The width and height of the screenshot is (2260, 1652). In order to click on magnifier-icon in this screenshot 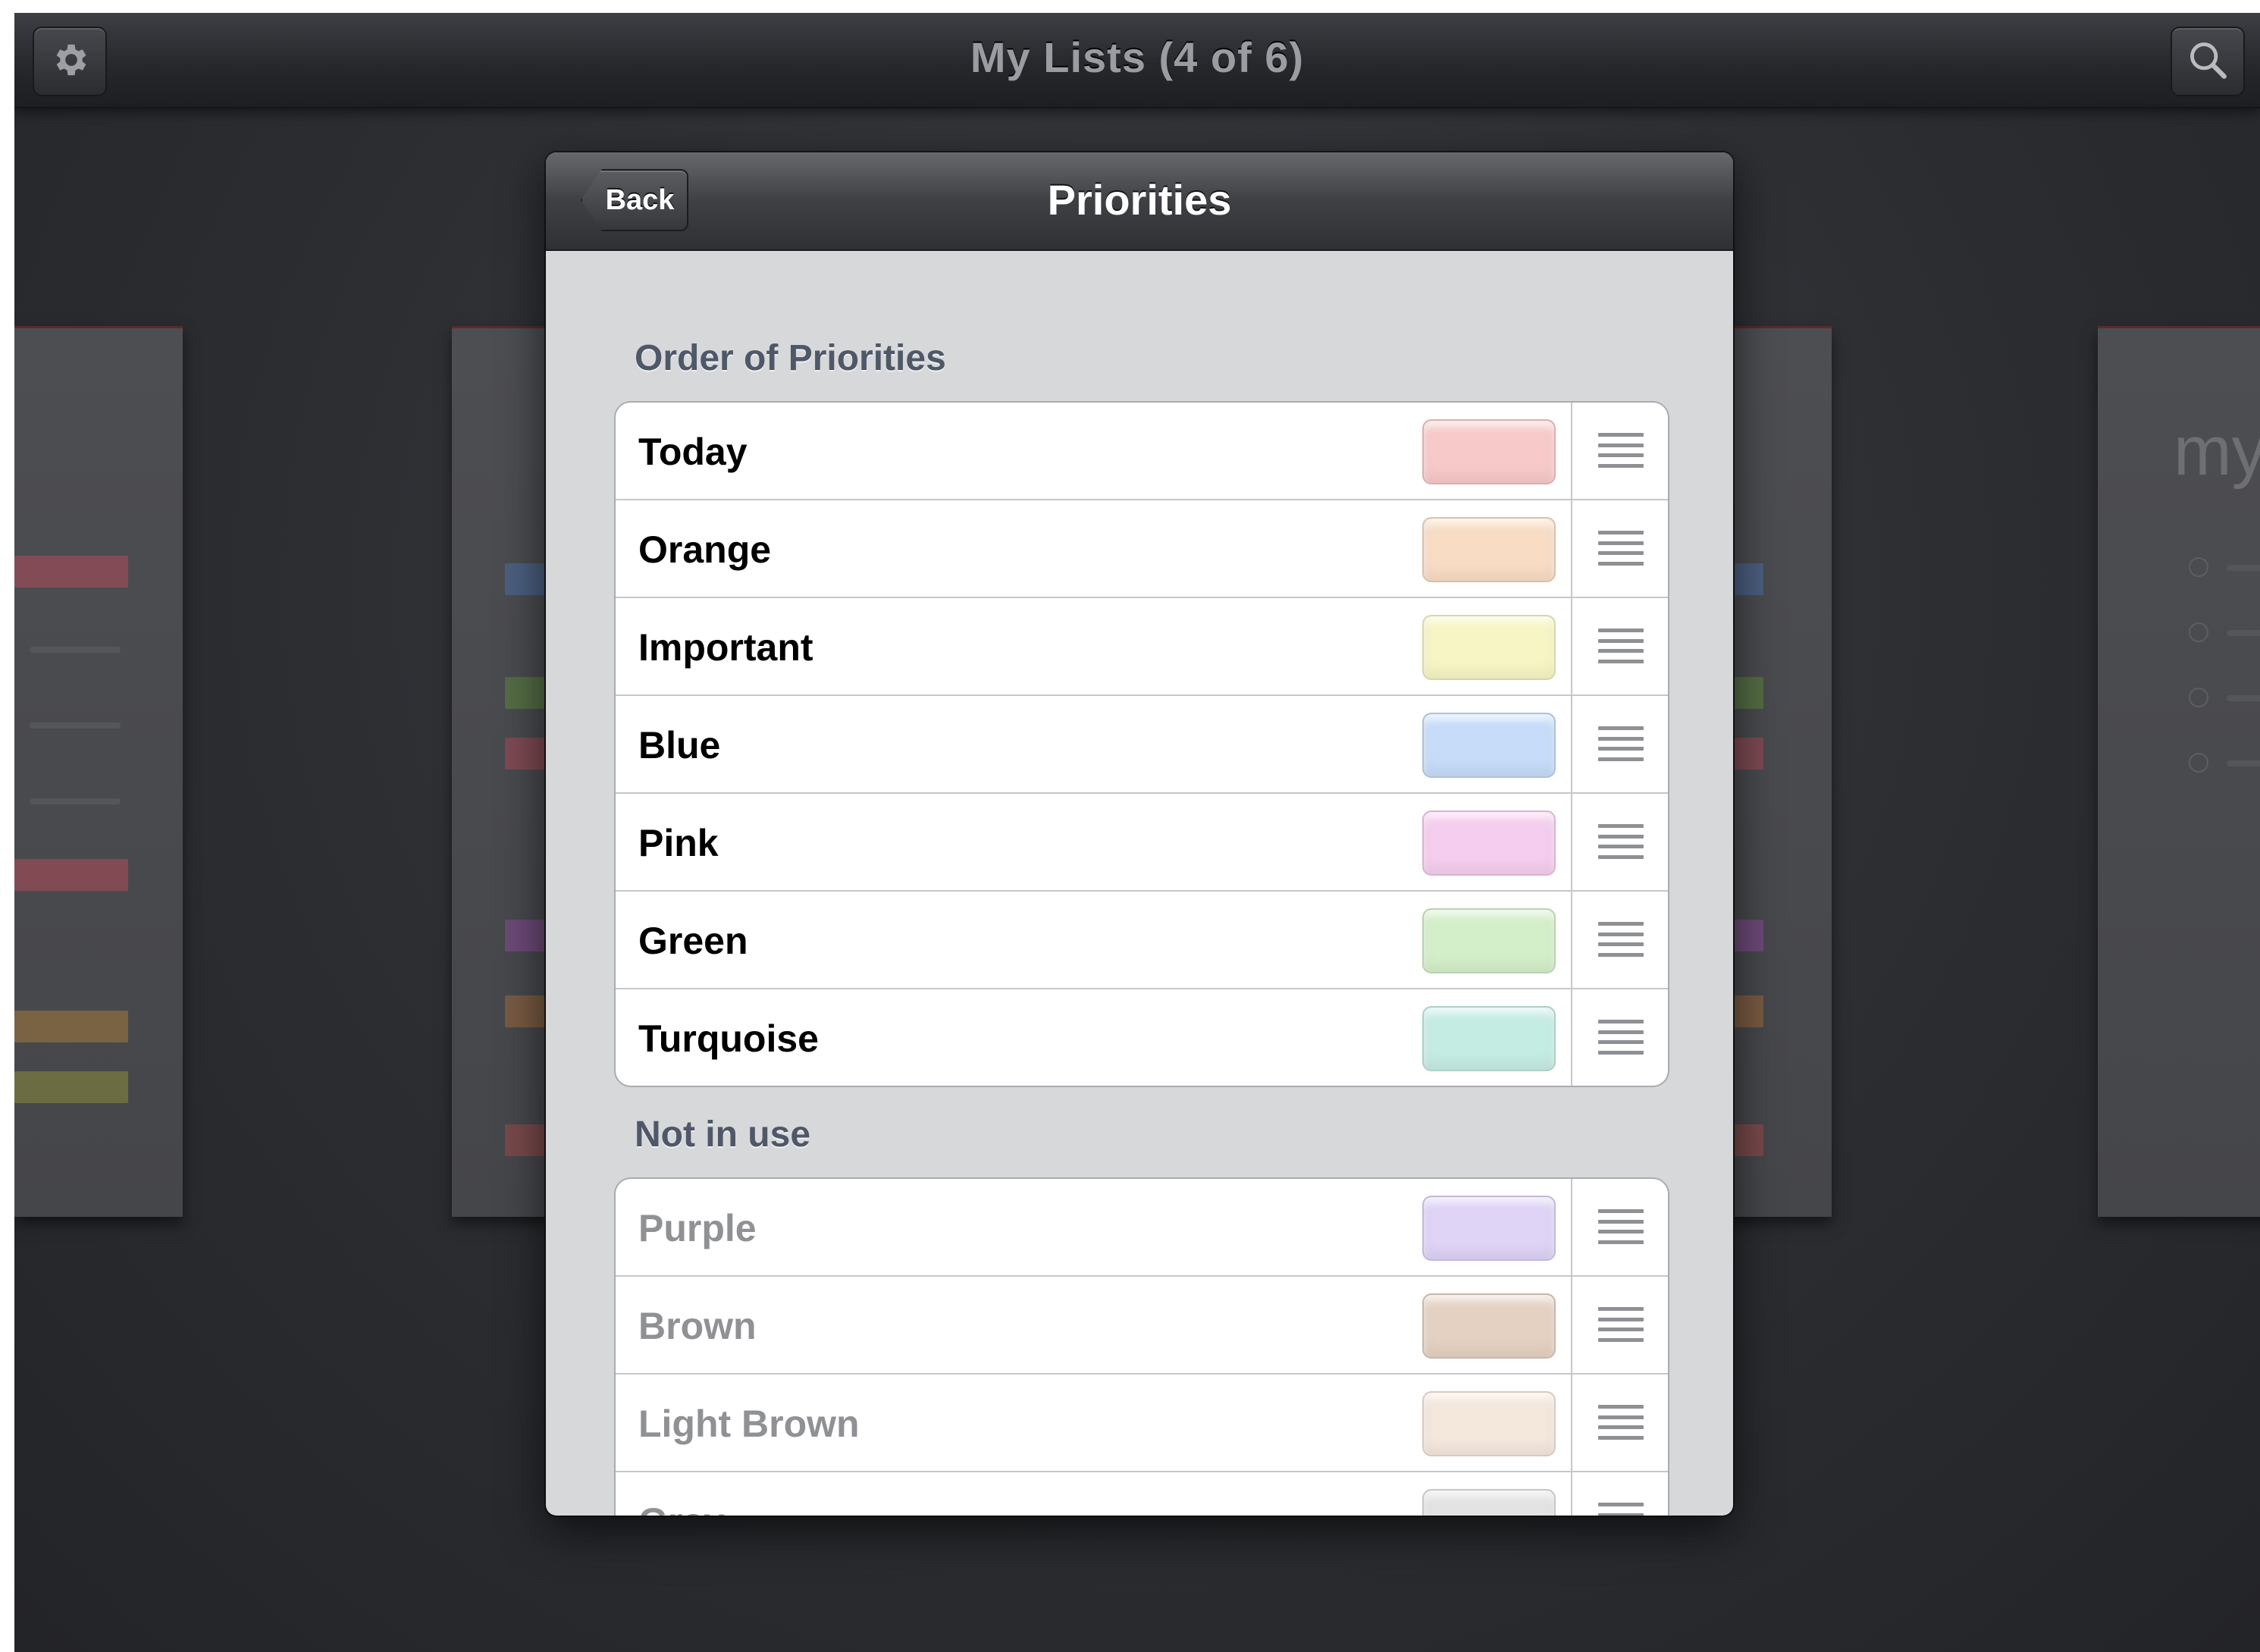, I will do `click(2208, 62)`.